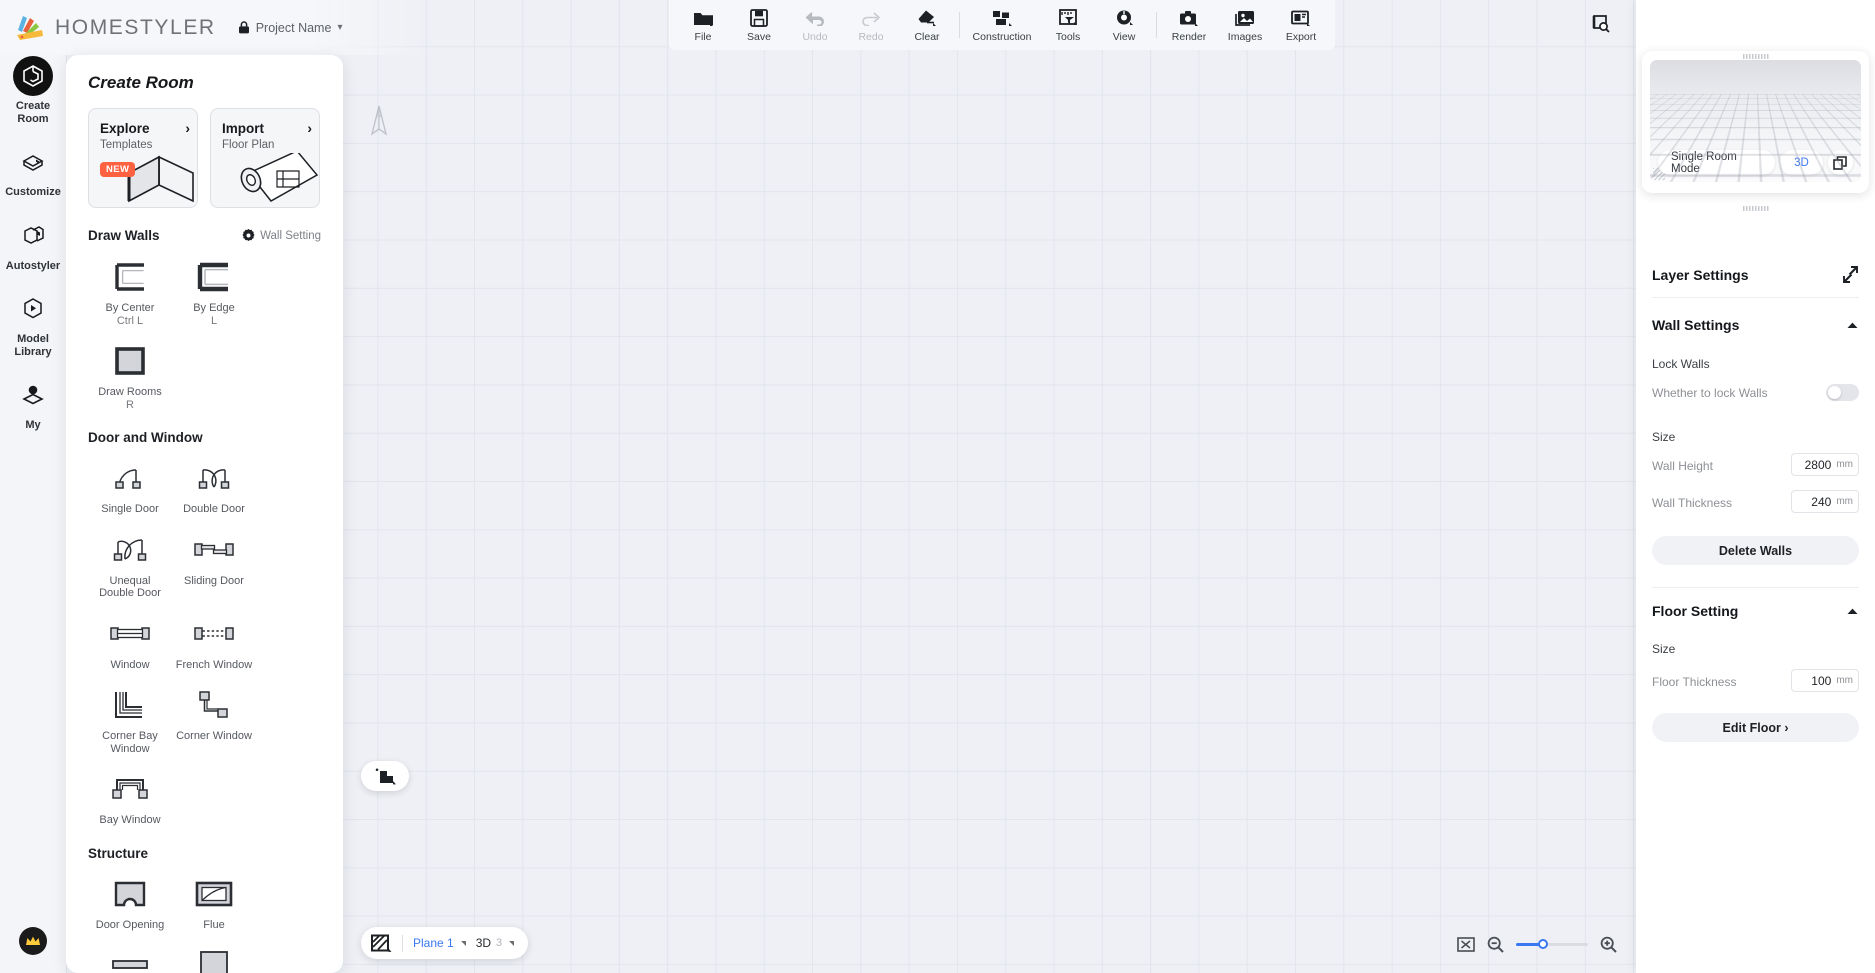 The height and width of the screenshot is (973, 1875). I want to click on toolbar-redo-button: Redo, so click(871, 26).